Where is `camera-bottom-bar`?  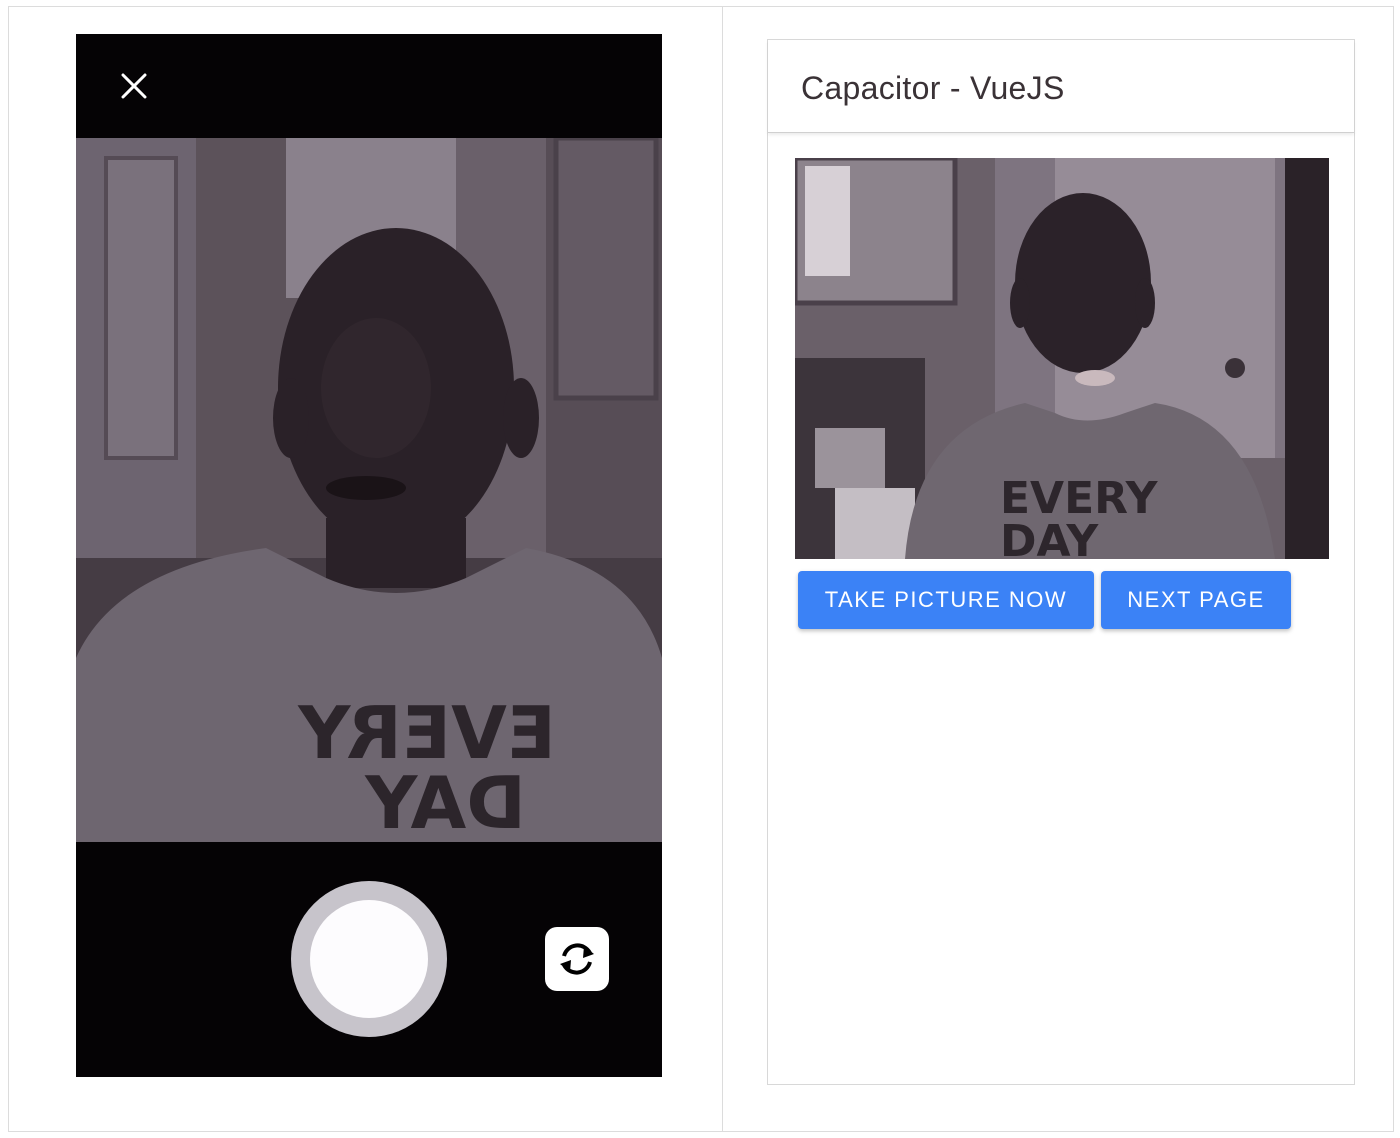
camera-bottom-bar is located at coordinates (369, 959).